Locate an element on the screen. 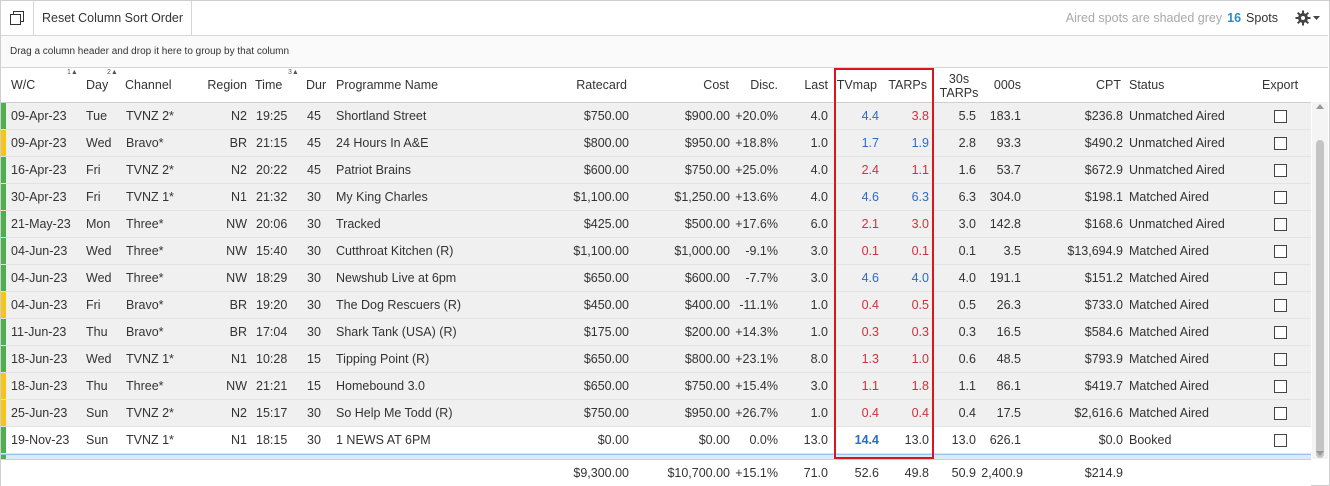  column-header-disc: Disc. is located at coordinates (754, 85).